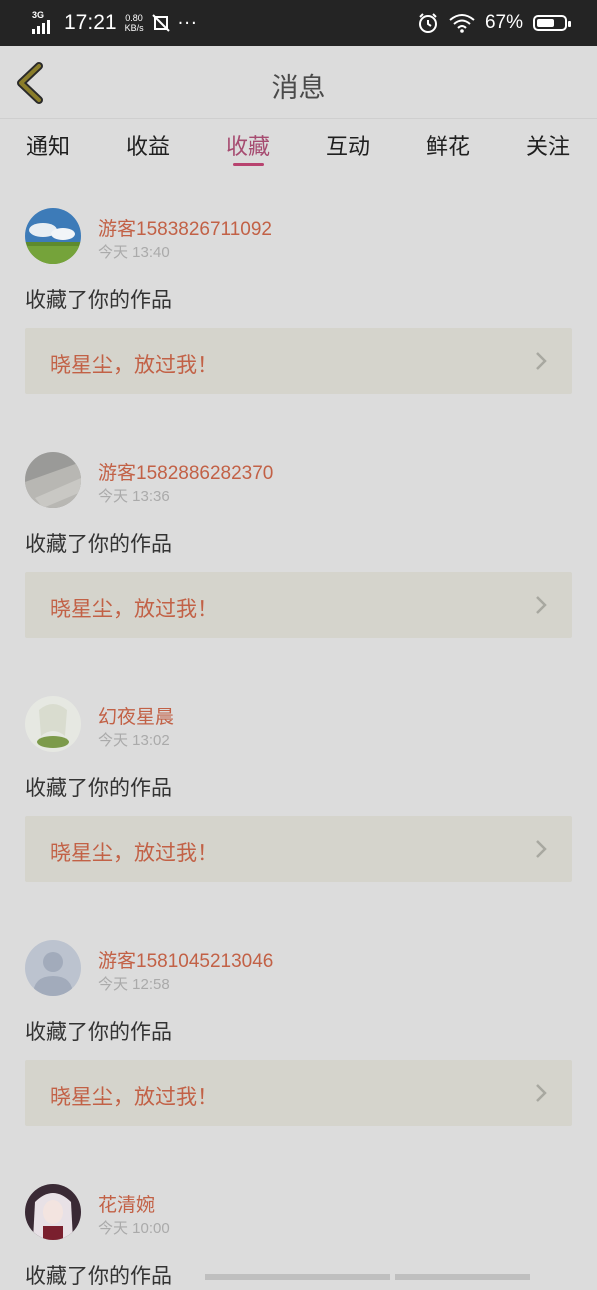  What do you see at coordinates (134, 984) in the screenshot?
I see `message-time: 今天 12:58` at bounding box center [134, 984].